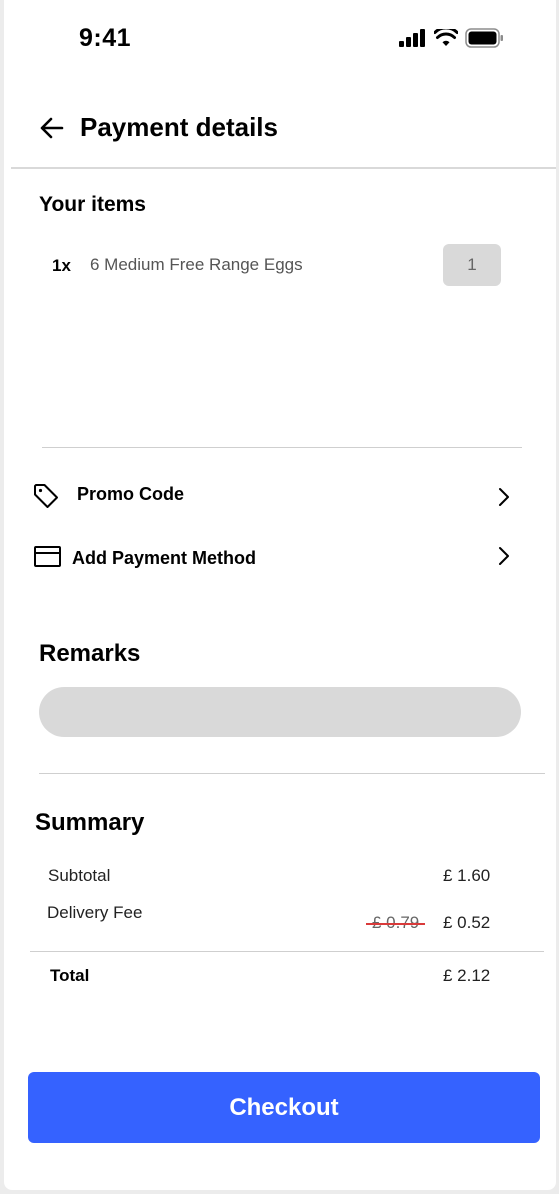  I want to click on tag-icon, so click(46, 496).